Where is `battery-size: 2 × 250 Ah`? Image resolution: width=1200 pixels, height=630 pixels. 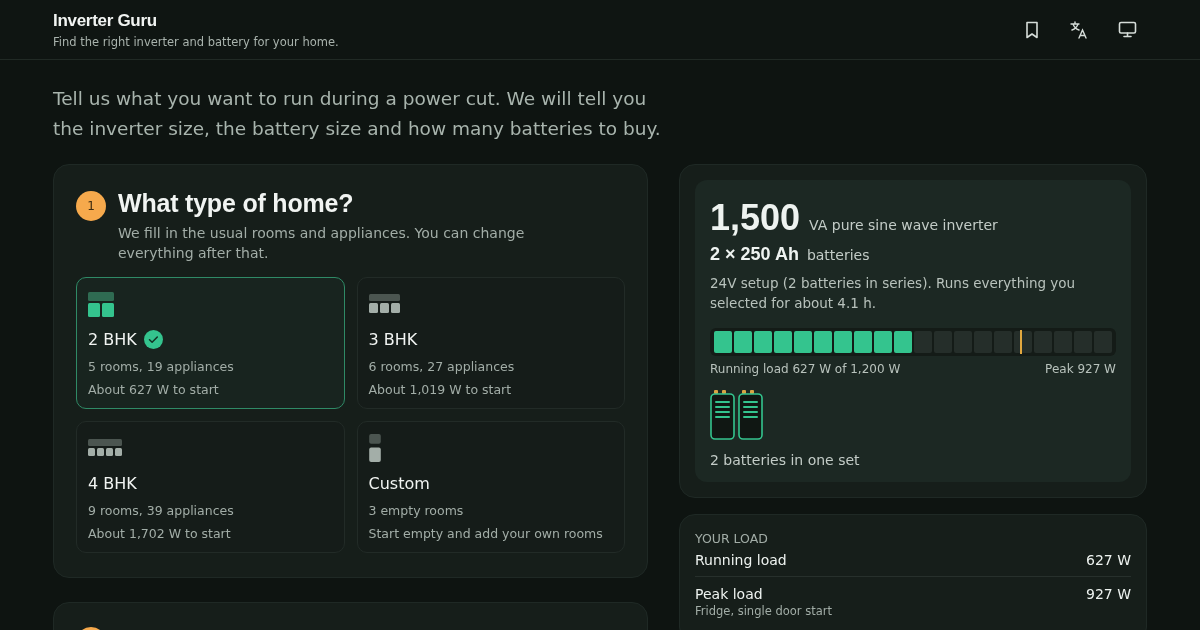 battery-size: 2 × 250 Ah is located at coordinates (754, 254).